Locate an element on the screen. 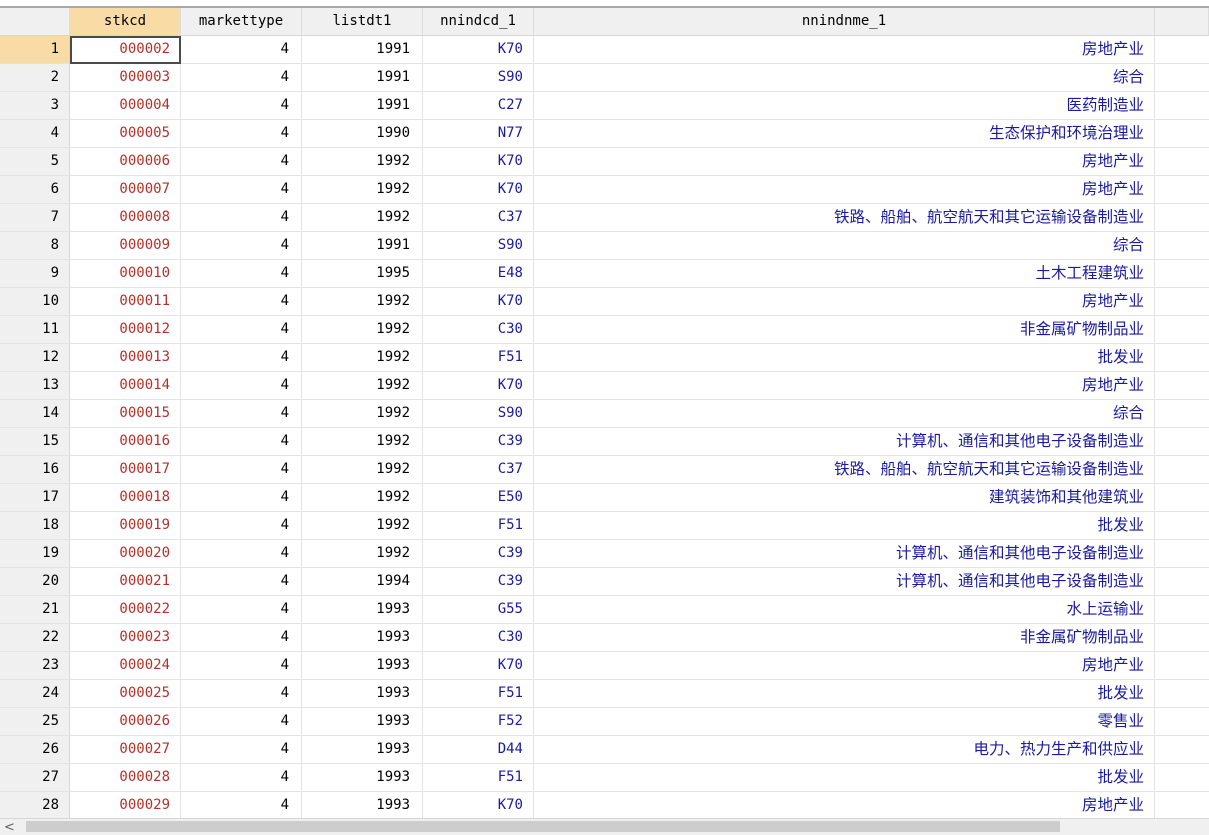 This screenshot has width=1209, height=835. cell-stkcd: 000024 is located at coordinates (125, 666).